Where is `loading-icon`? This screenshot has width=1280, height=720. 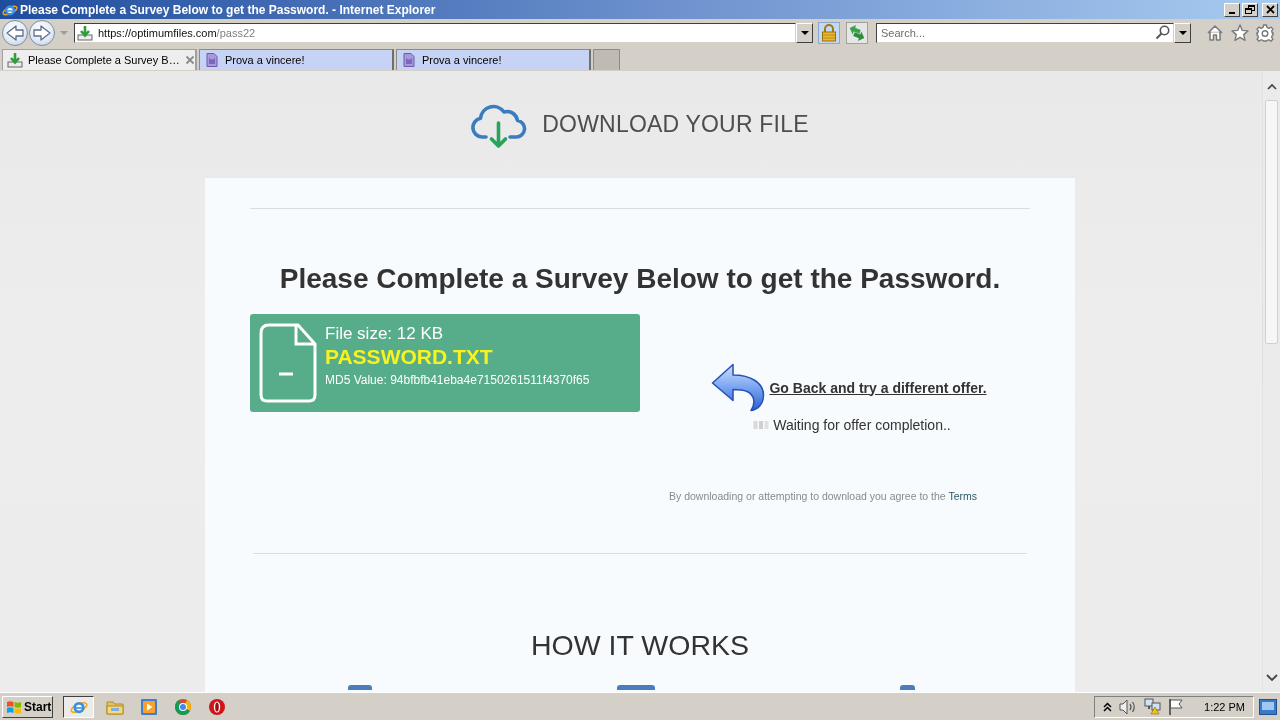
loading-icon is located at coordinates (761, 425).